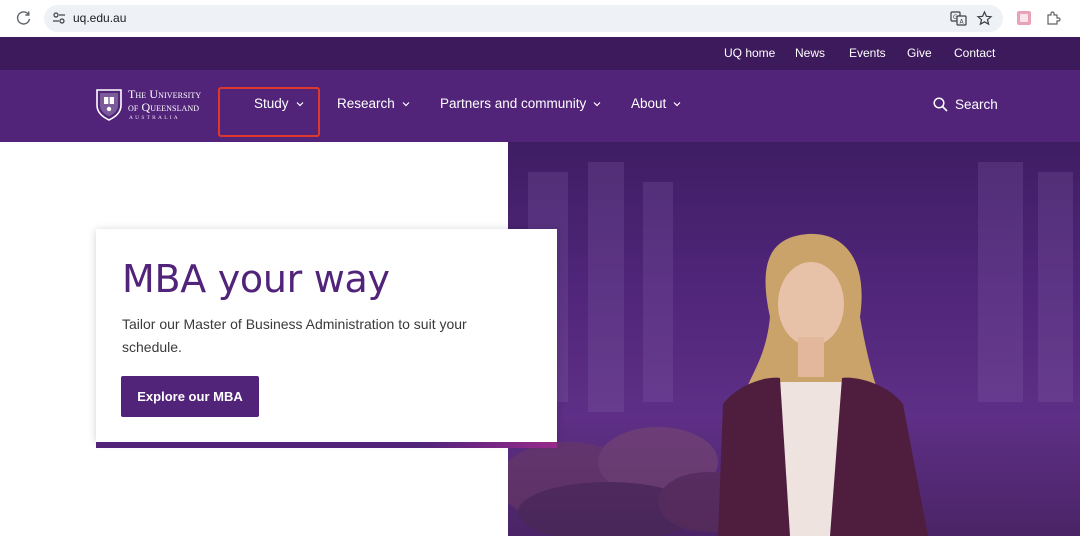  I want to click on nav-item-research: Research, so click(373, 103).